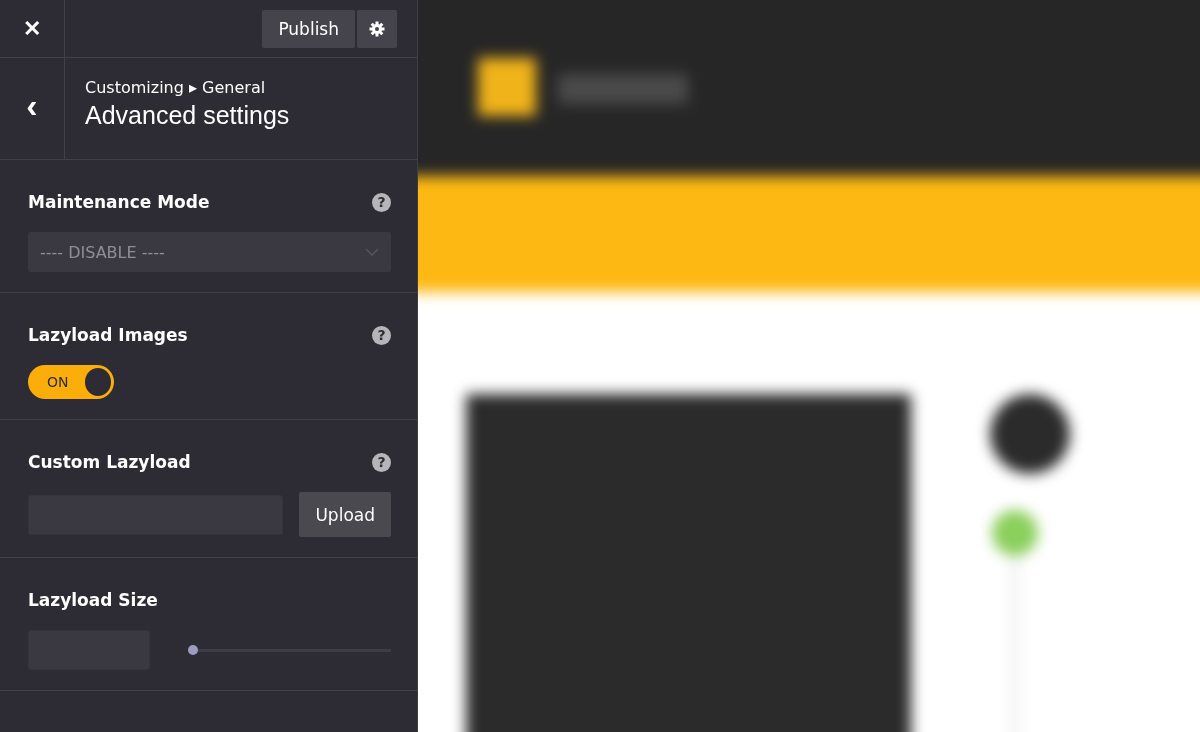 Image resolution: width=1200 pixels, height=732 pixels. What do you see at coordinates (209, 252) in the screenshot?
I see `maintenance-mode-select: ---- DISABLE ----` at bounding box center [209, 252].